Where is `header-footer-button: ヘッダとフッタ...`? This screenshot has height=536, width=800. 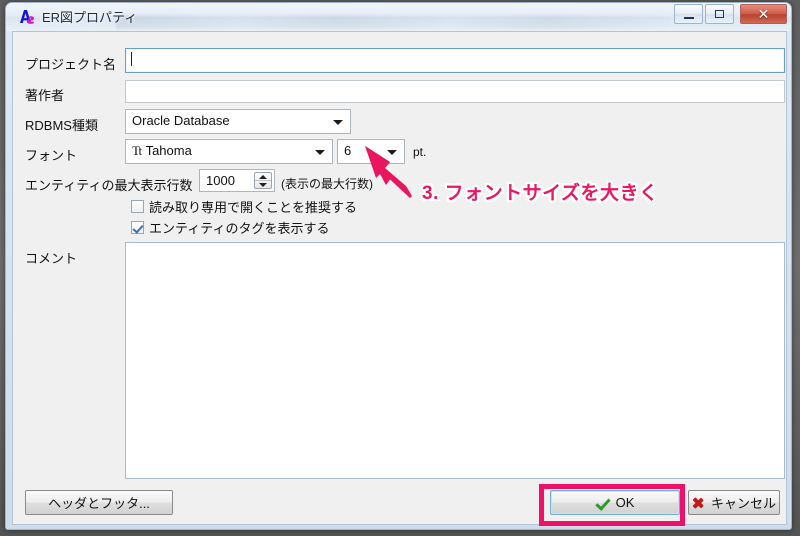 header-footer-button: ヘッダとフッタ... is located at coordinates (99, 502).